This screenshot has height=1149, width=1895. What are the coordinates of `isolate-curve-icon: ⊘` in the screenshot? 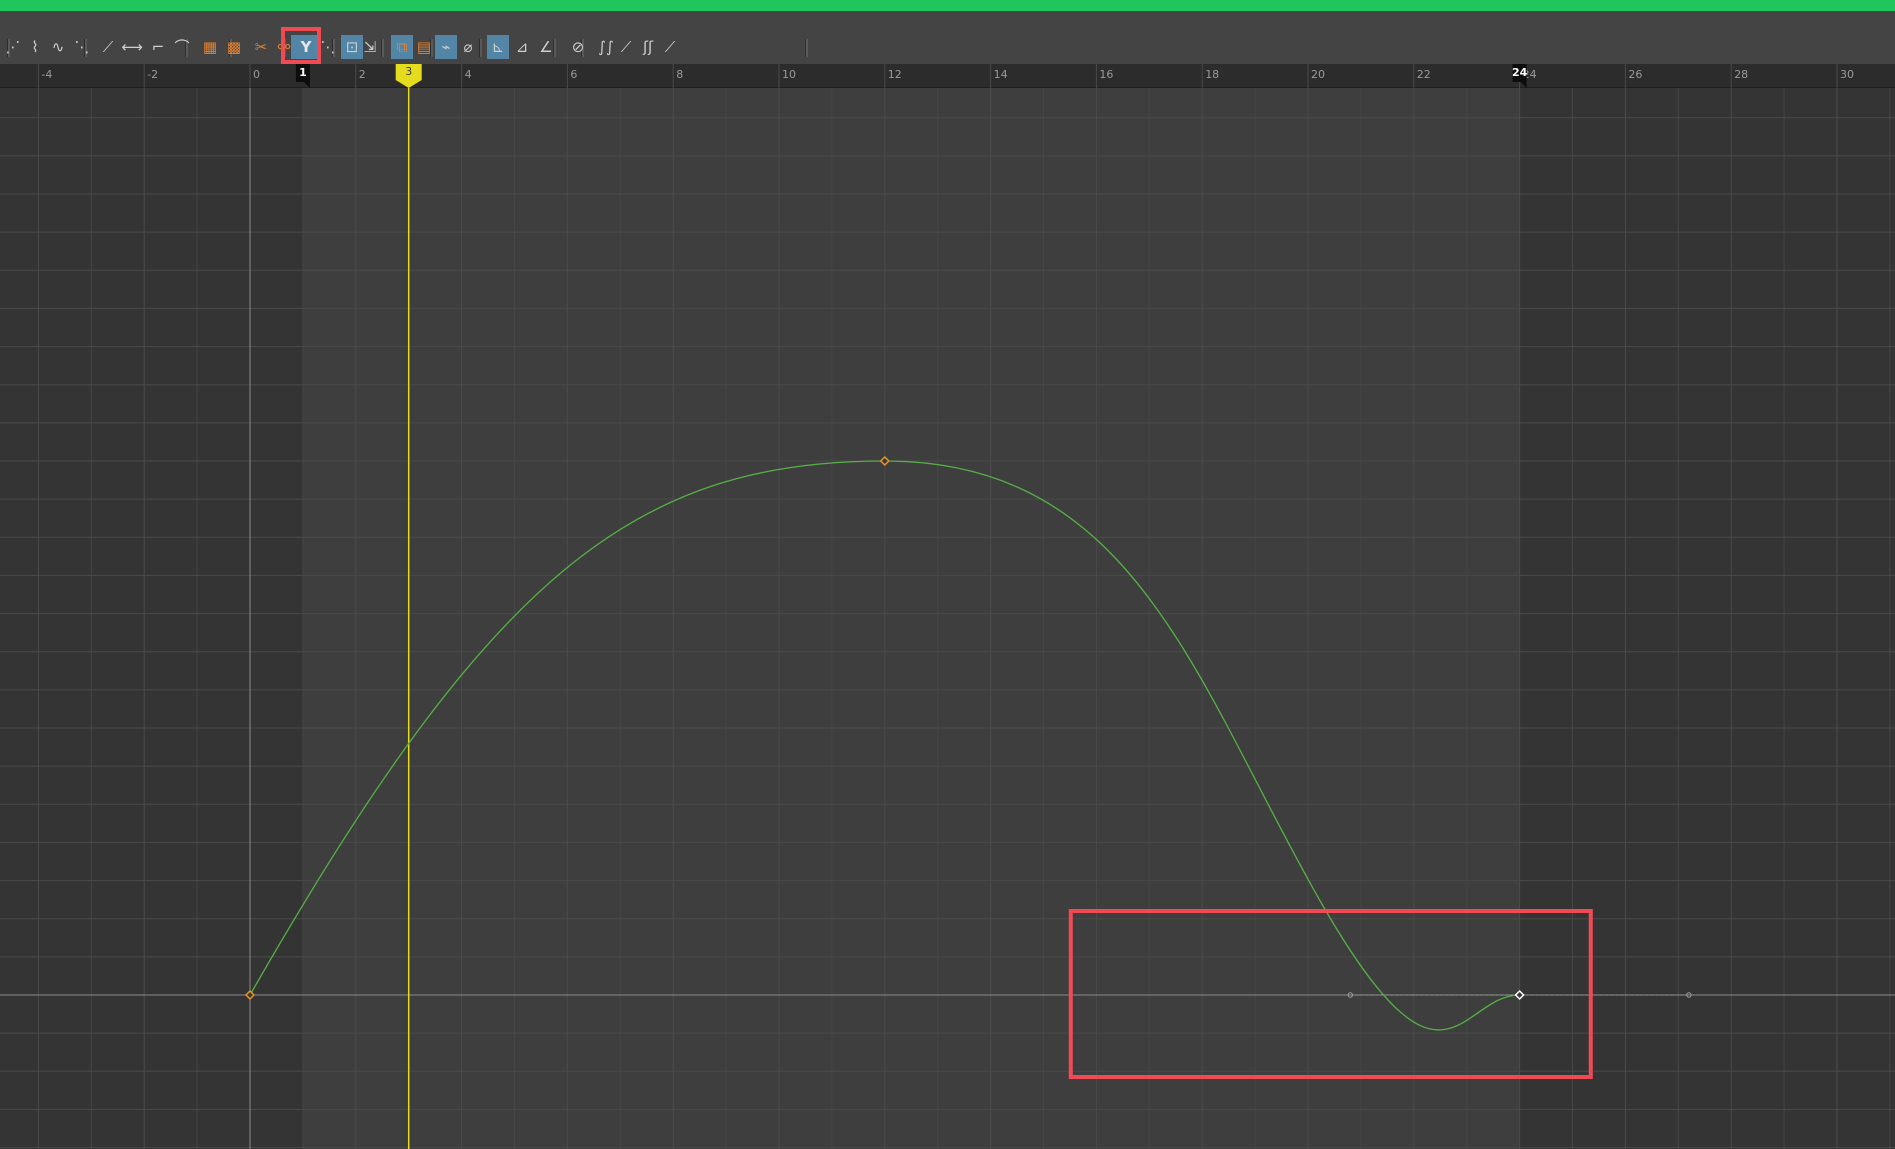 It's located at (578, 46).